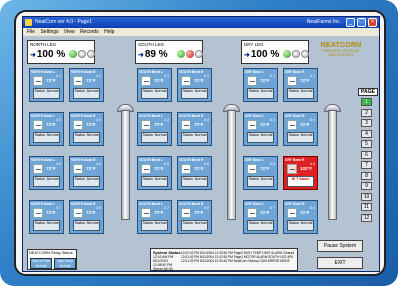  What do you see at coordinates (366, 175) in the screenshot?
I see `page-button-8: 8` at bounding box center [366, 175].